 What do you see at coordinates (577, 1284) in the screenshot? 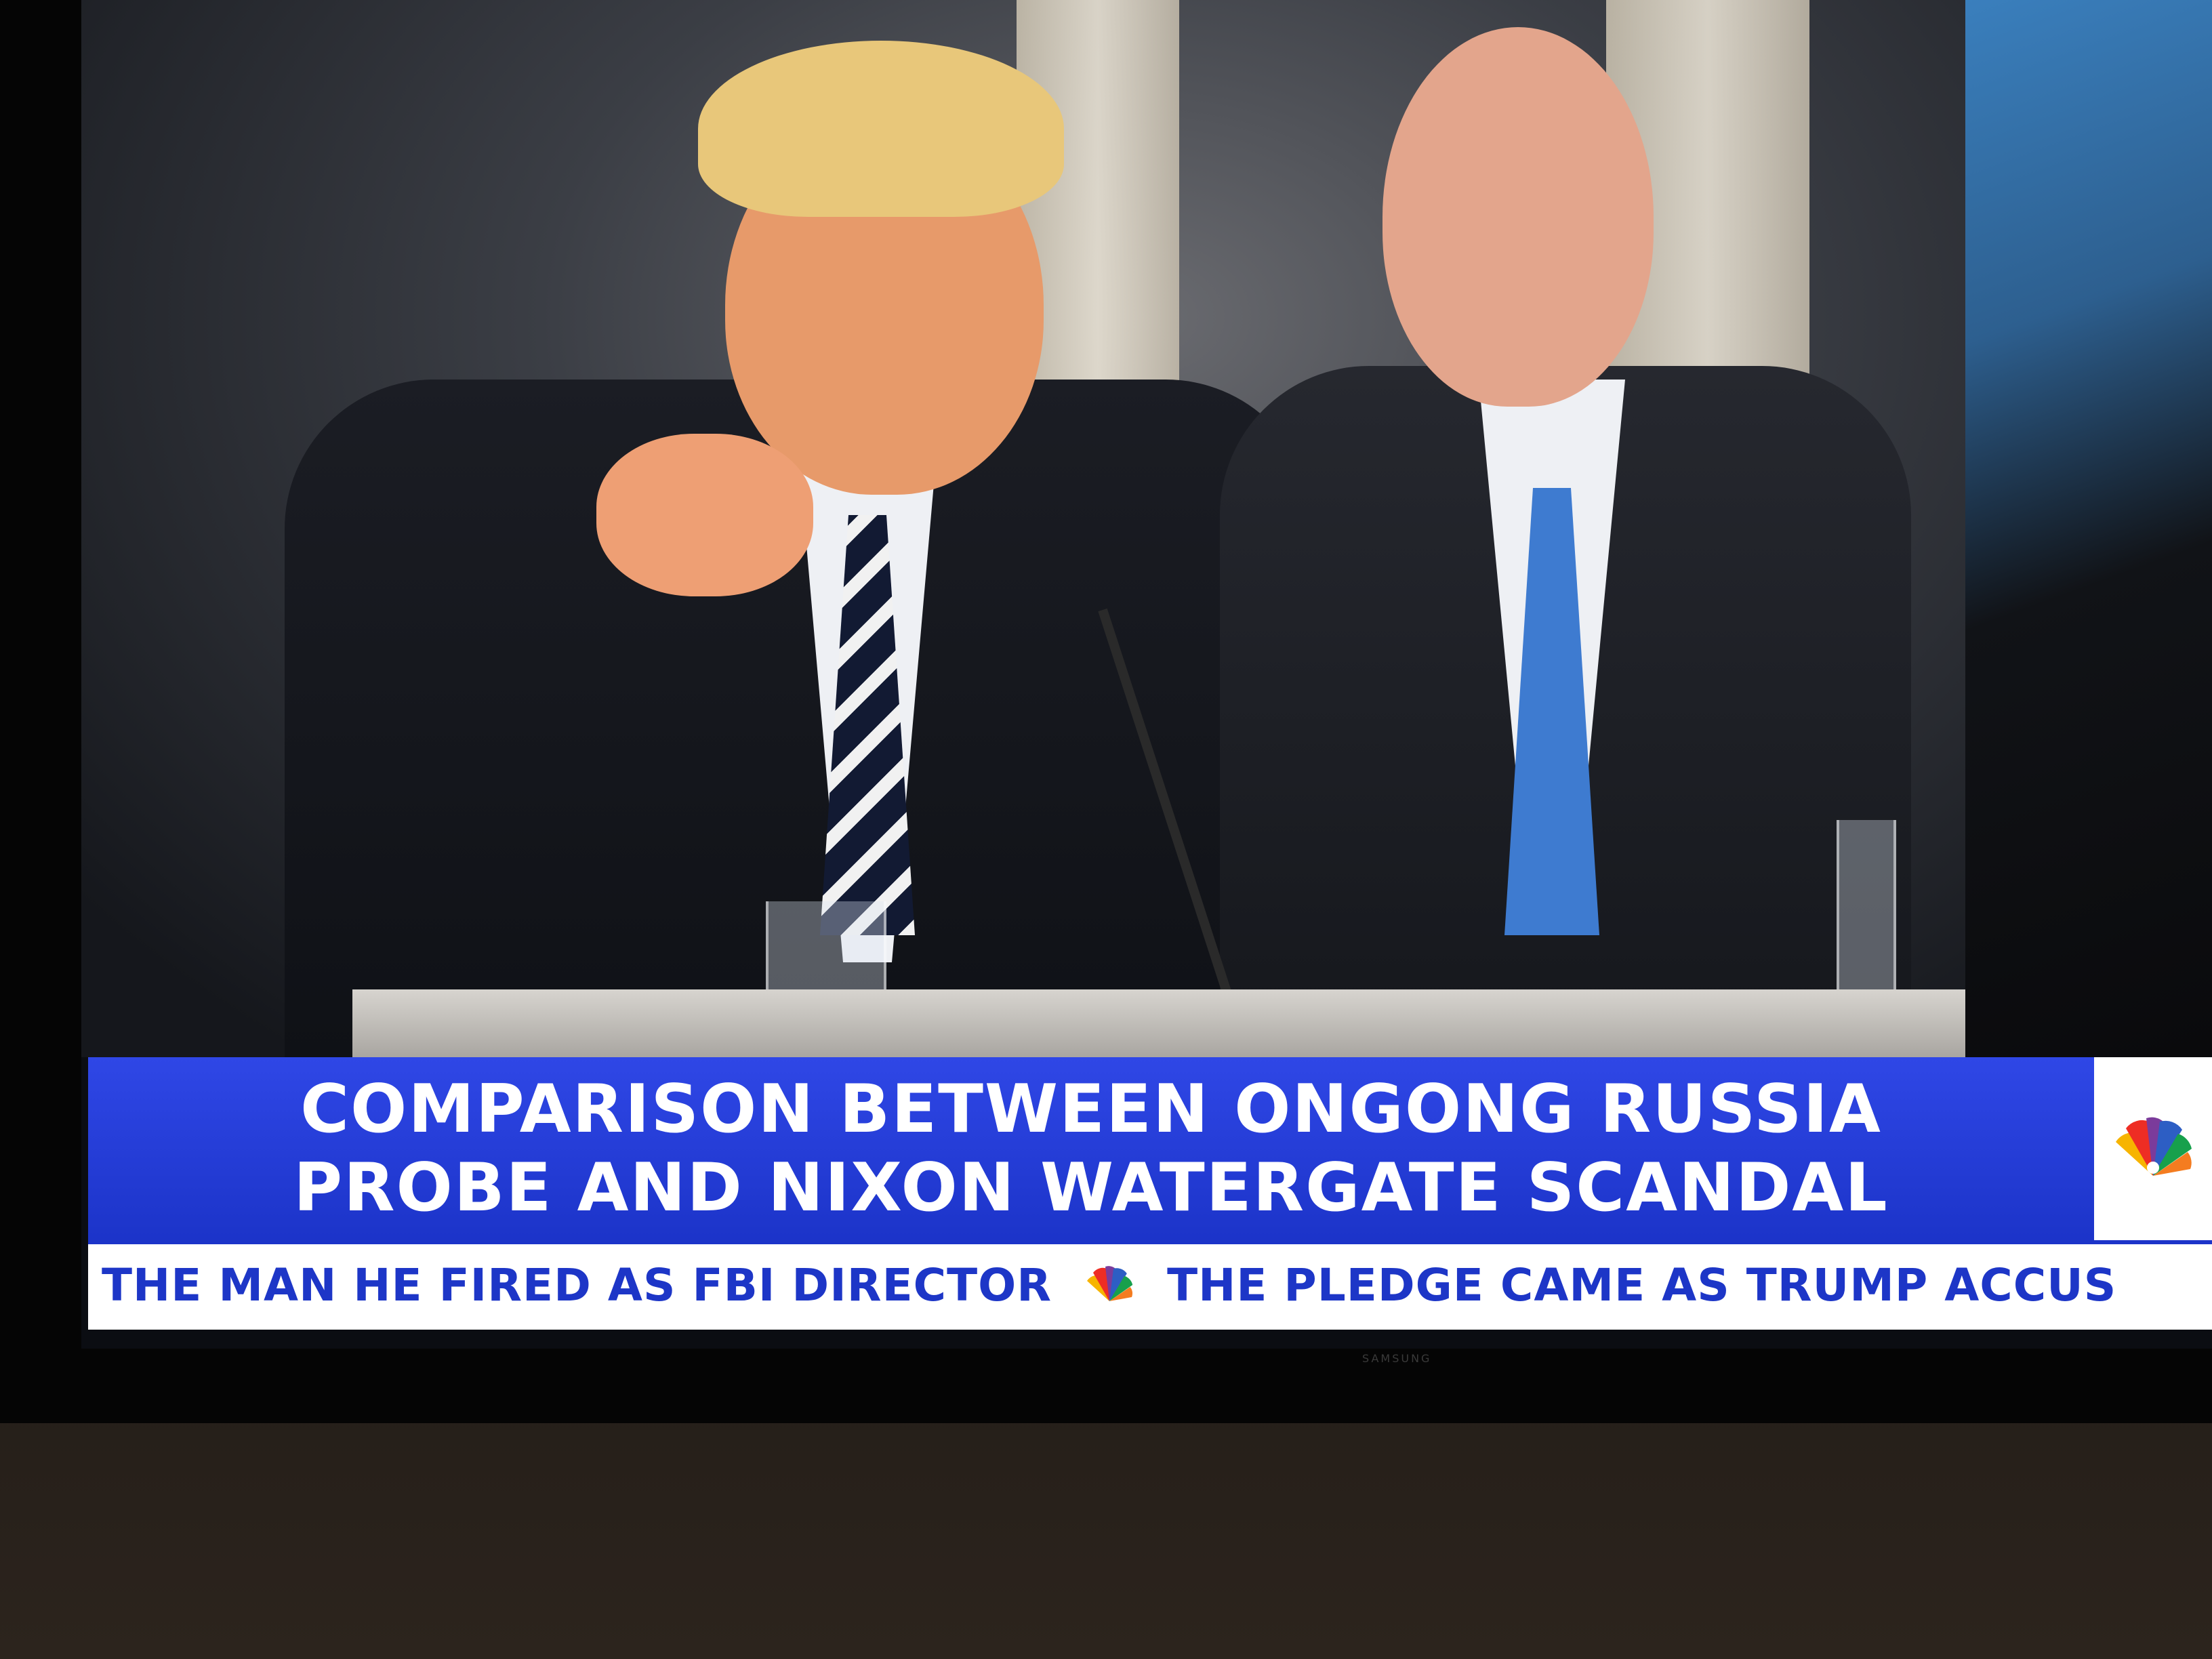
I see `ticker-item: THE MAN HE FIRED AS FBI DIRECTOR` at bounding box center [577, 1284].